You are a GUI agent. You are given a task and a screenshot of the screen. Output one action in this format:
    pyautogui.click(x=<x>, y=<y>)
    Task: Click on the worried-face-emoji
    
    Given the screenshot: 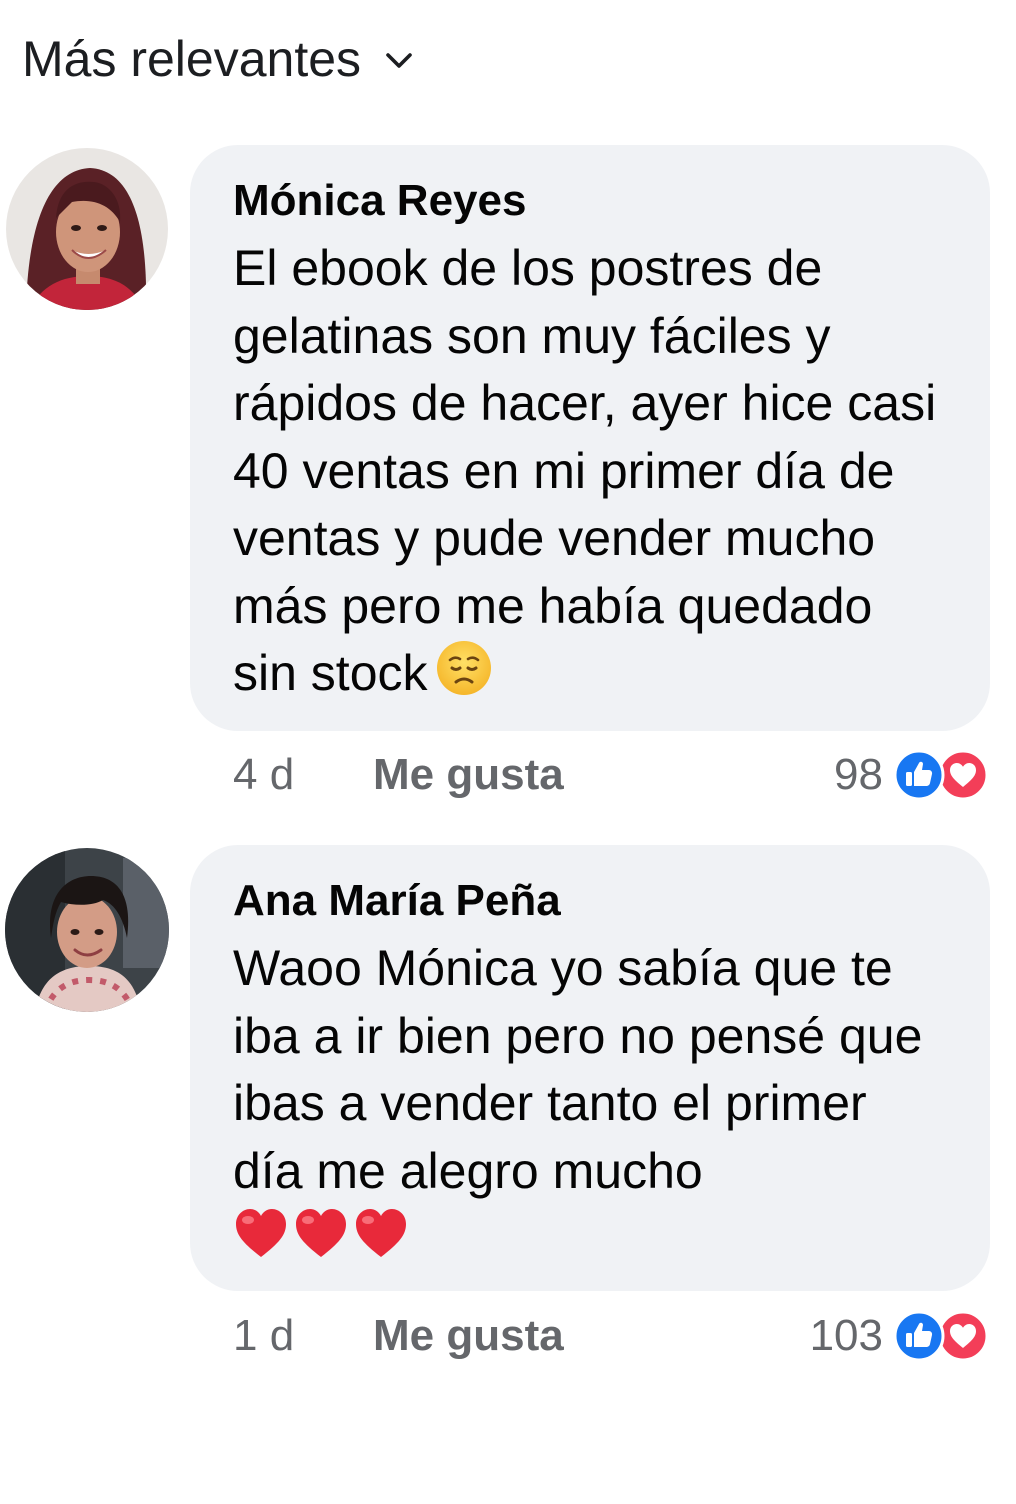 What is the action you would take?
    pyautogui.click(x=464, y=677)
    